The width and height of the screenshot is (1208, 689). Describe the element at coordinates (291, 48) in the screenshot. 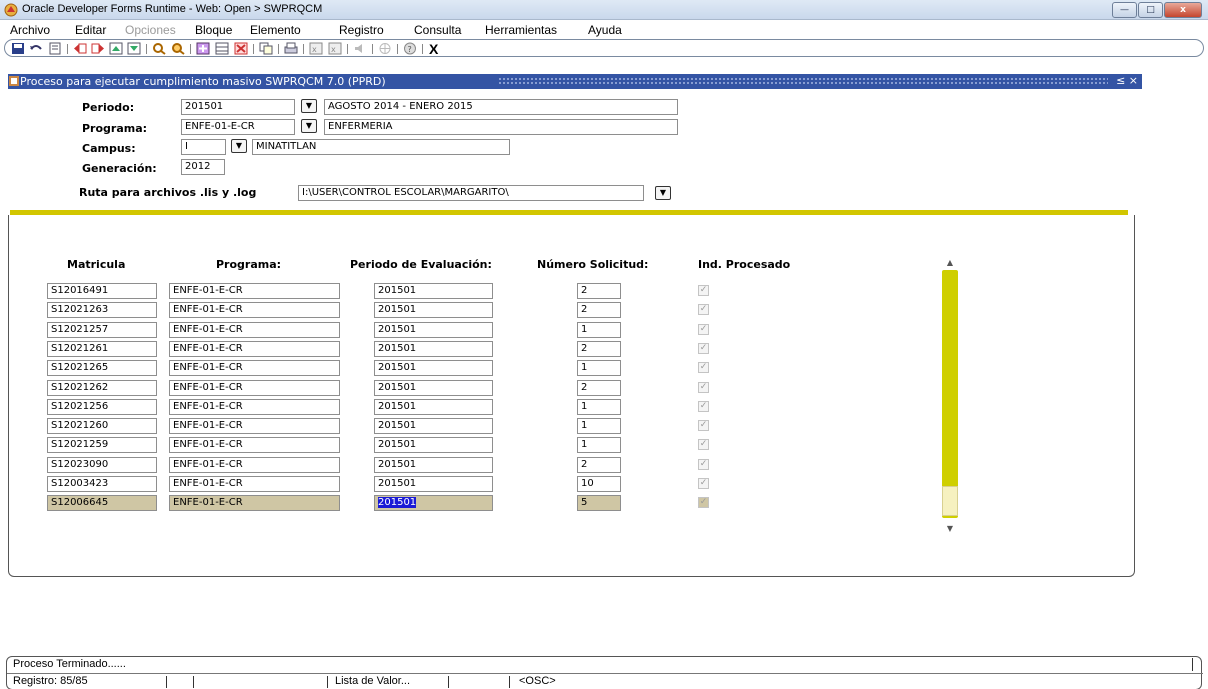

I see `print-icon` at that location.